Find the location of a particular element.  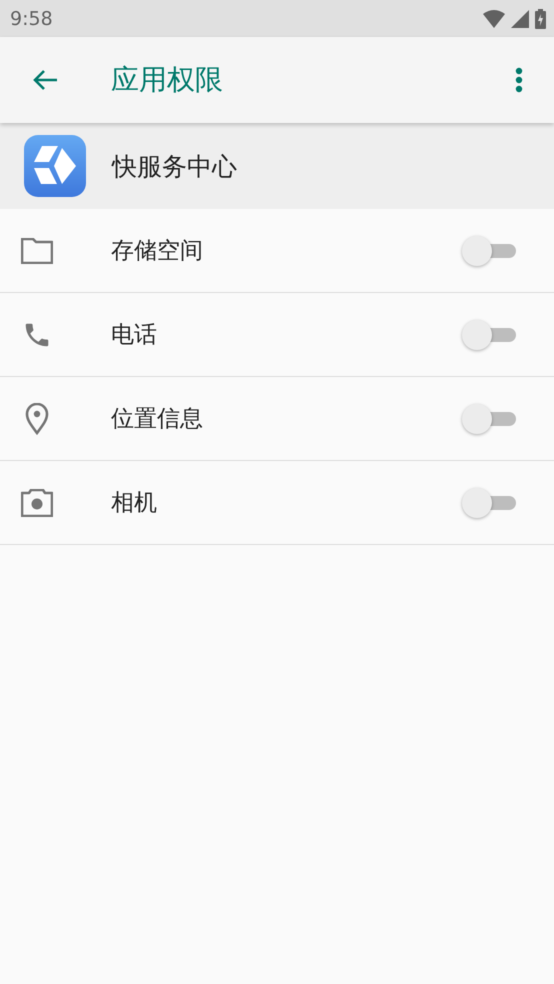

permission-label: 相机 is located at coordinates (134, 503).